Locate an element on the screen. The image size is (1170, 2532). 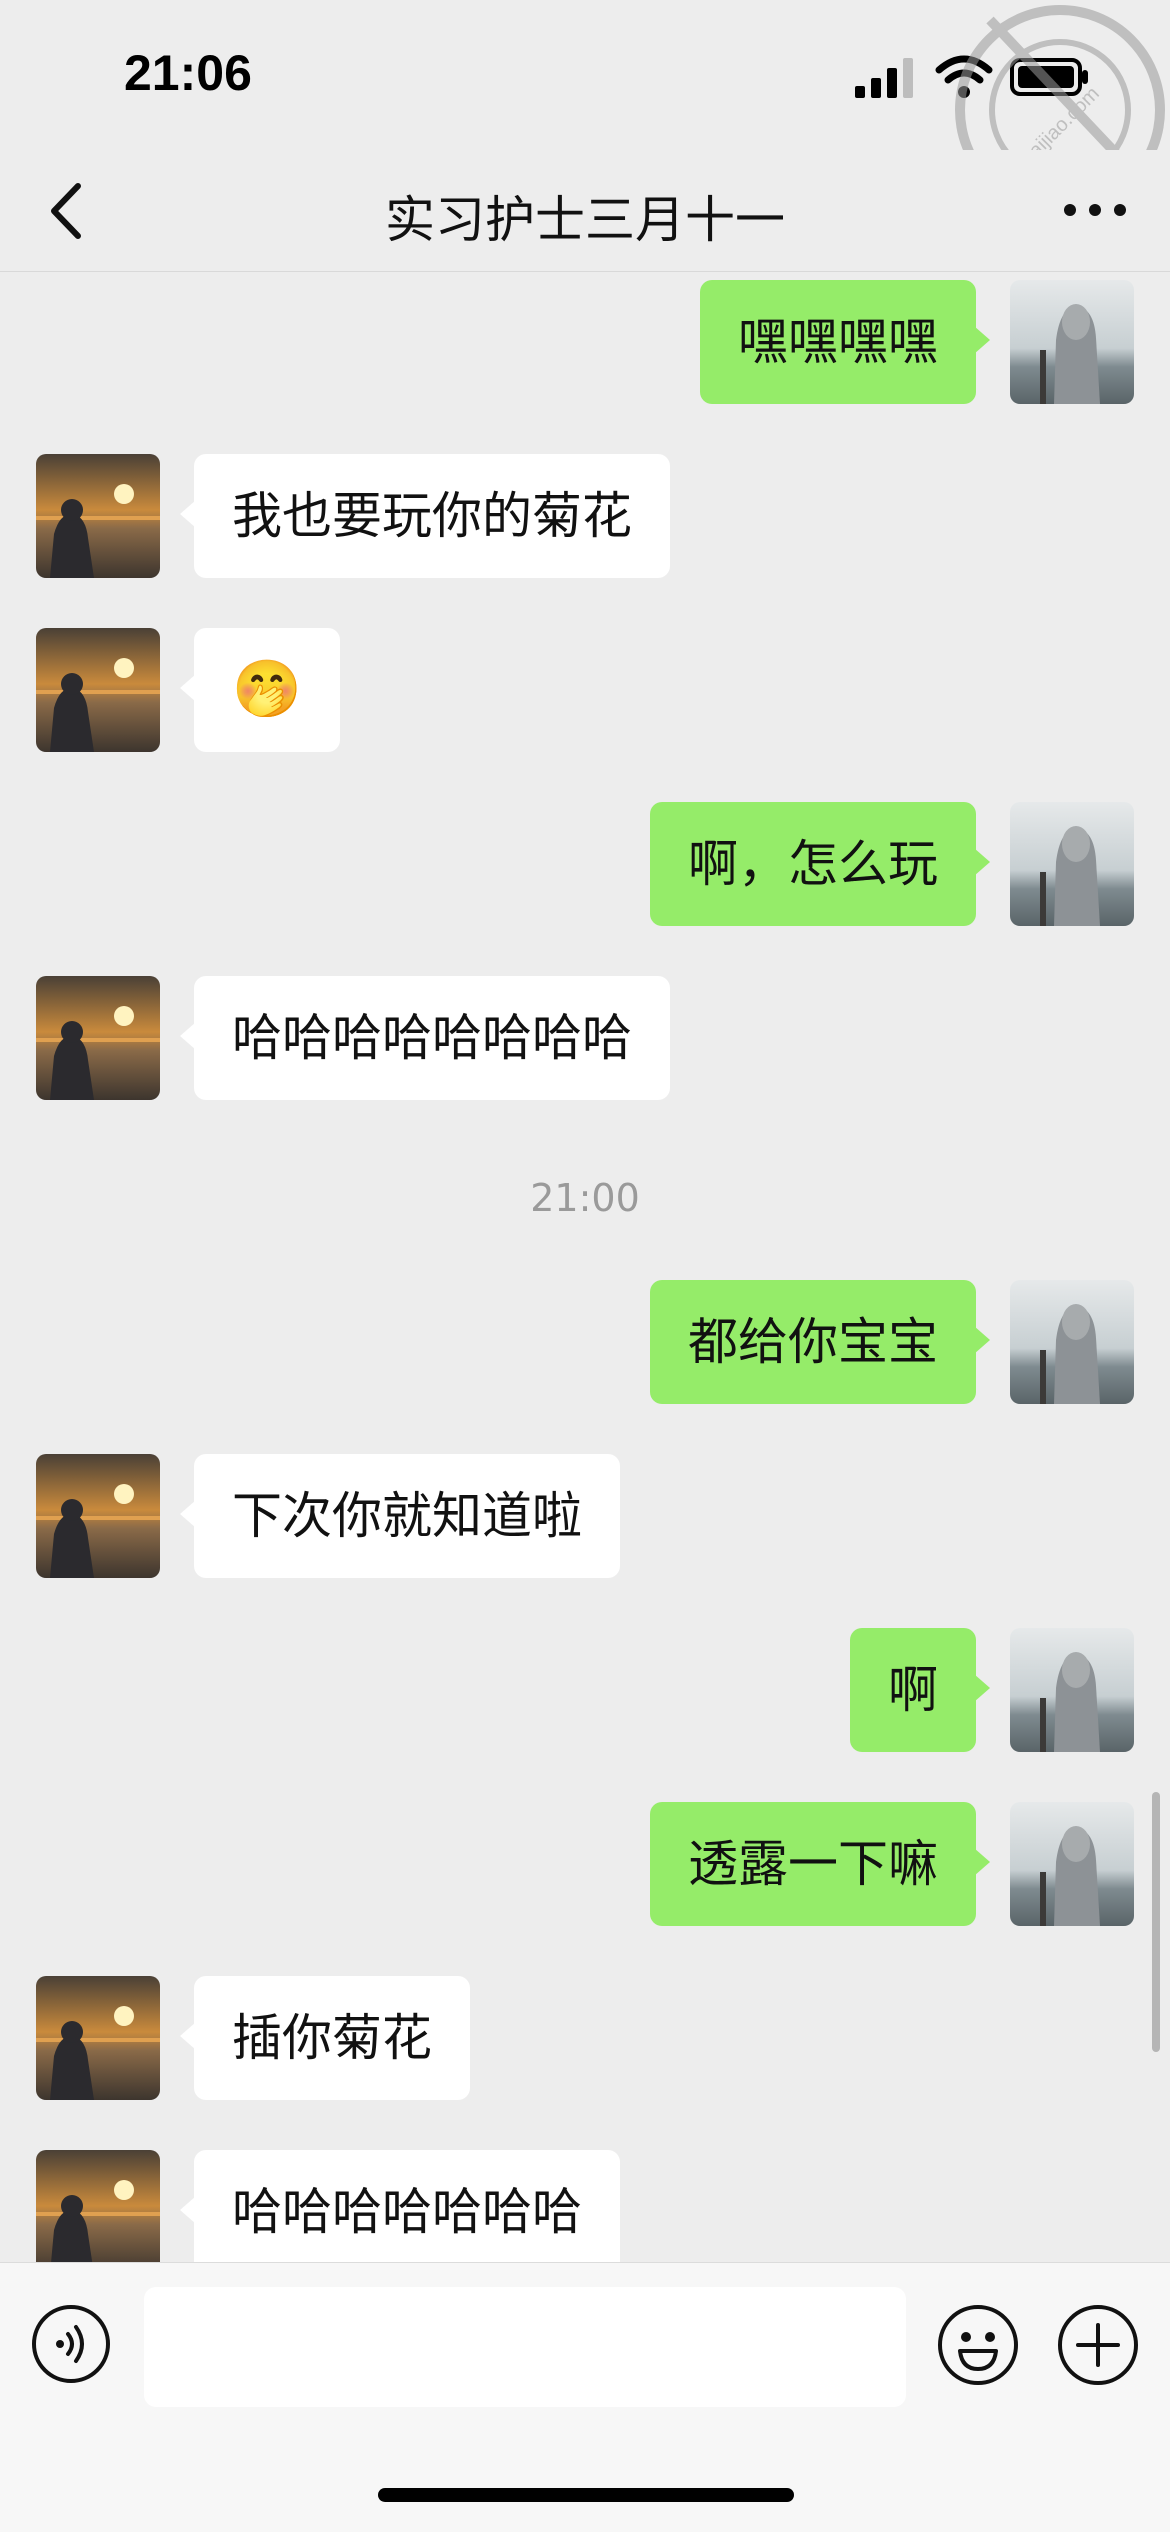
message-bubble-other: 我也要玩你的菊花 is located at coordinates (425, 516).